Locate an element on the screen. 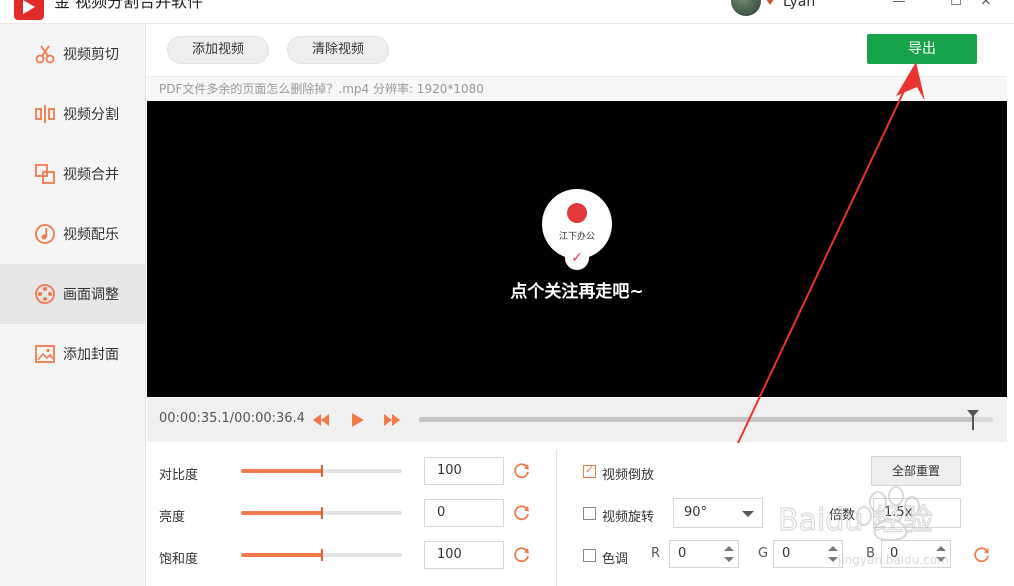 Image resolution: width=1014 pixels, height=586 pixels. sidebar-item-label: 视频配乐 is located at coordinates (91, 235).